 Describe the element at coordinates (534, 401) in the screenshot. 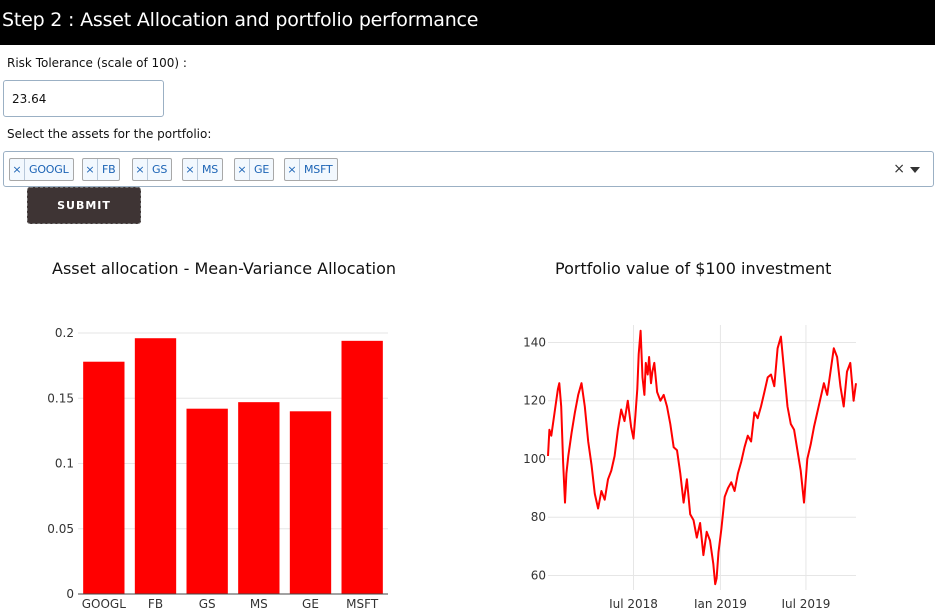

I see `line-y-tick-label: 120` at that location.